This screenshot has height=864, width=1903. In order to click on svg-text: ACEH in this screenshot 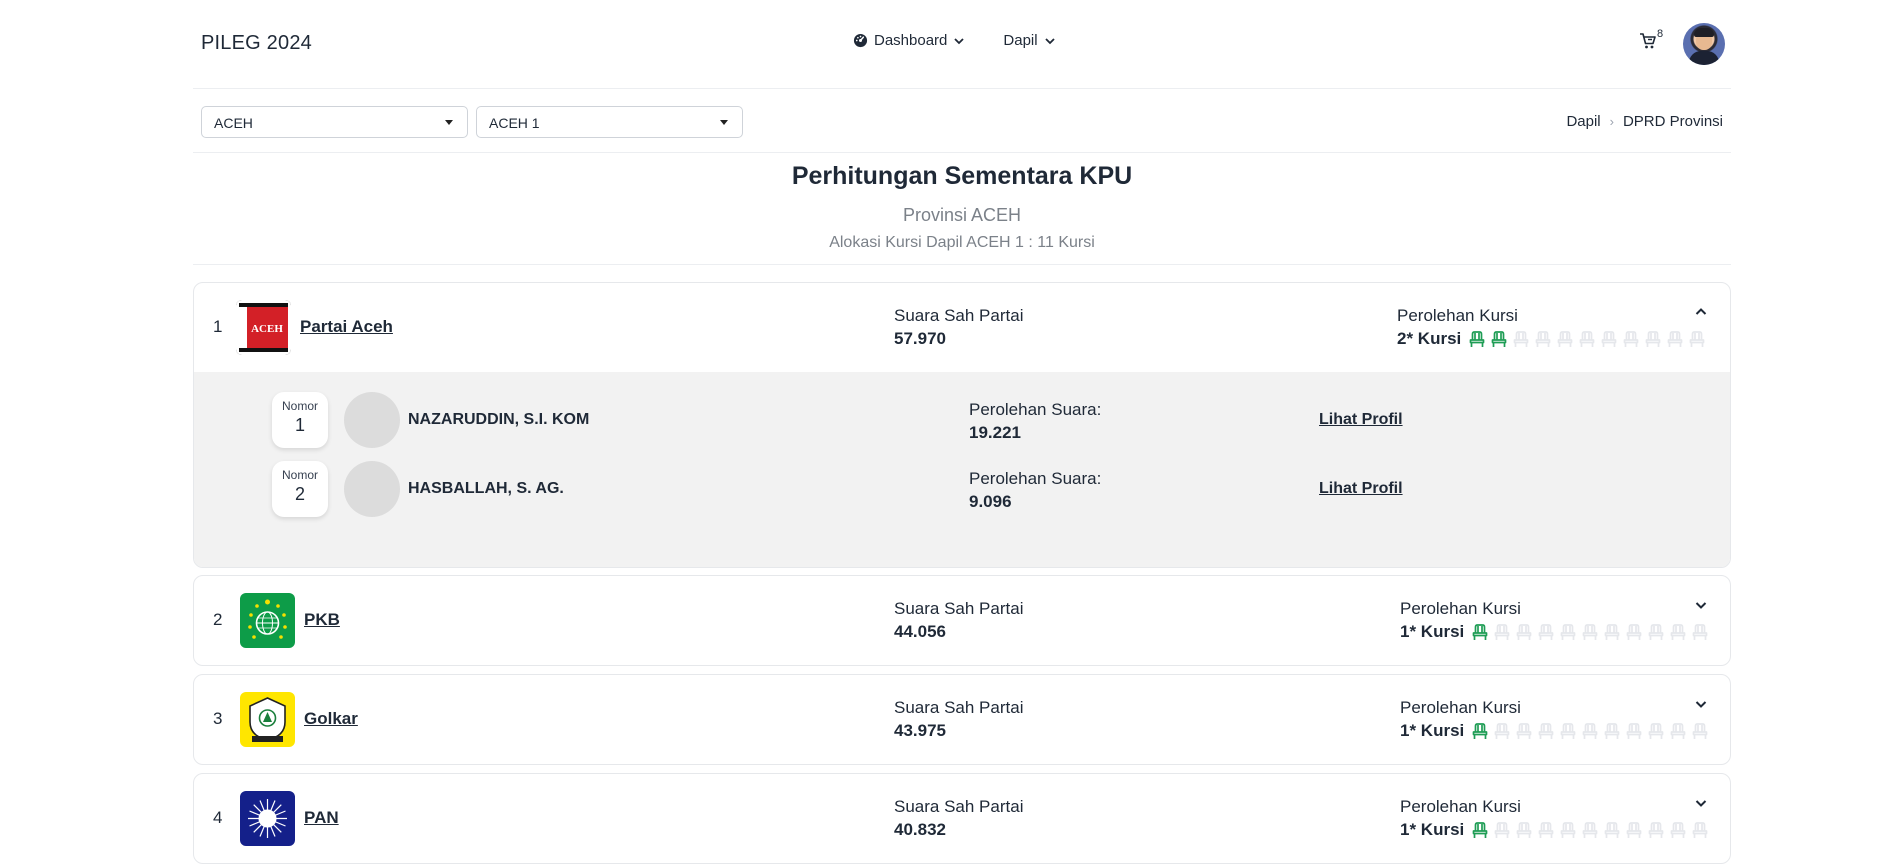, I will do `click(267, 329)`.